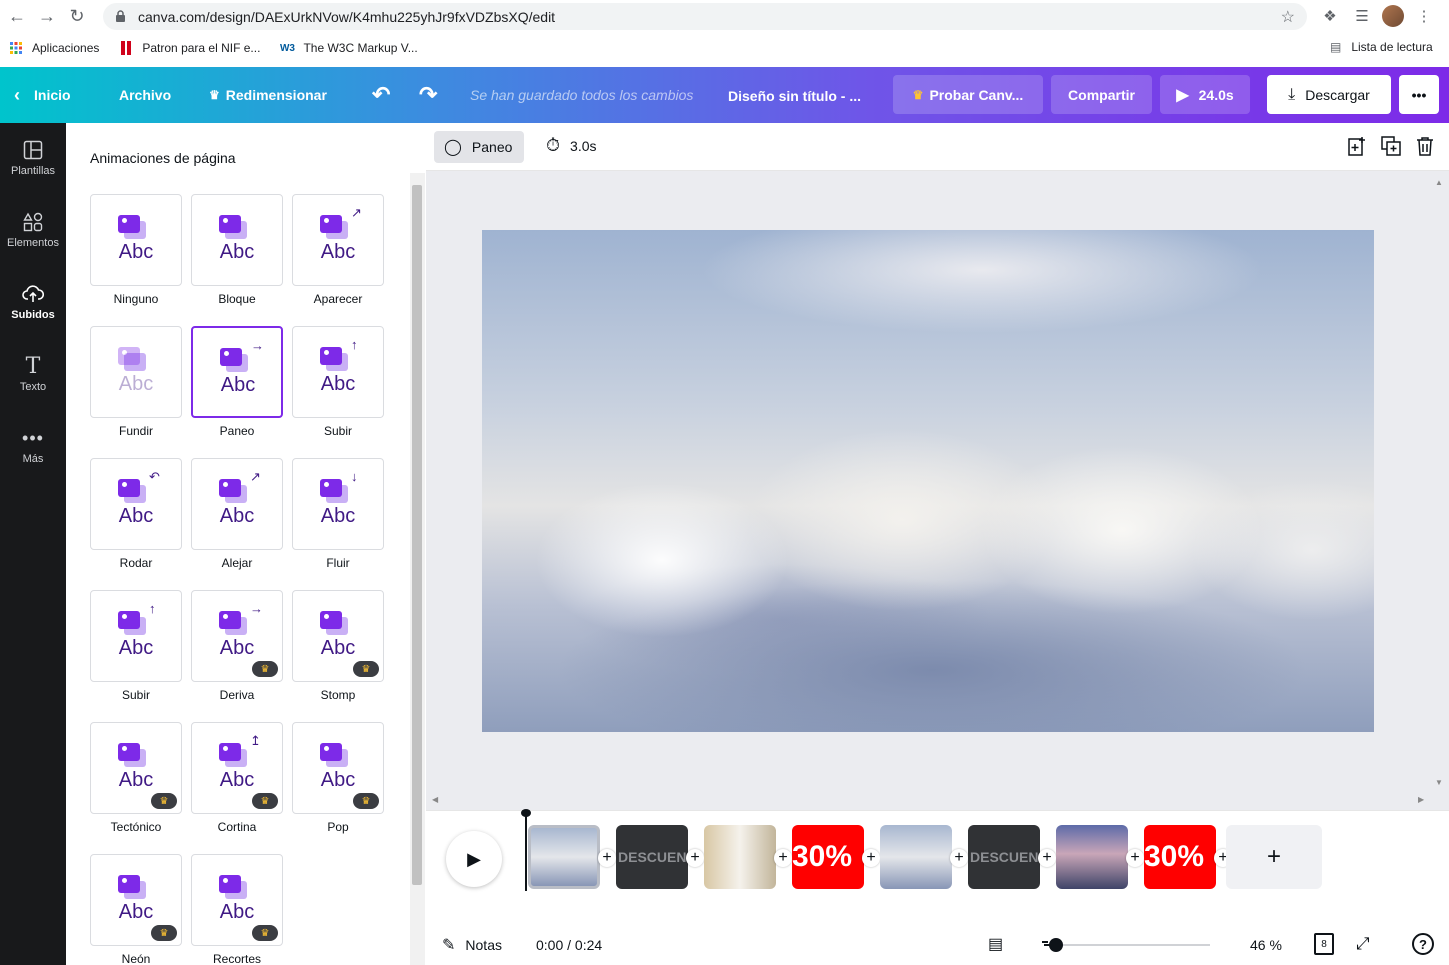  I want to click on playhead, so click(526, 850).